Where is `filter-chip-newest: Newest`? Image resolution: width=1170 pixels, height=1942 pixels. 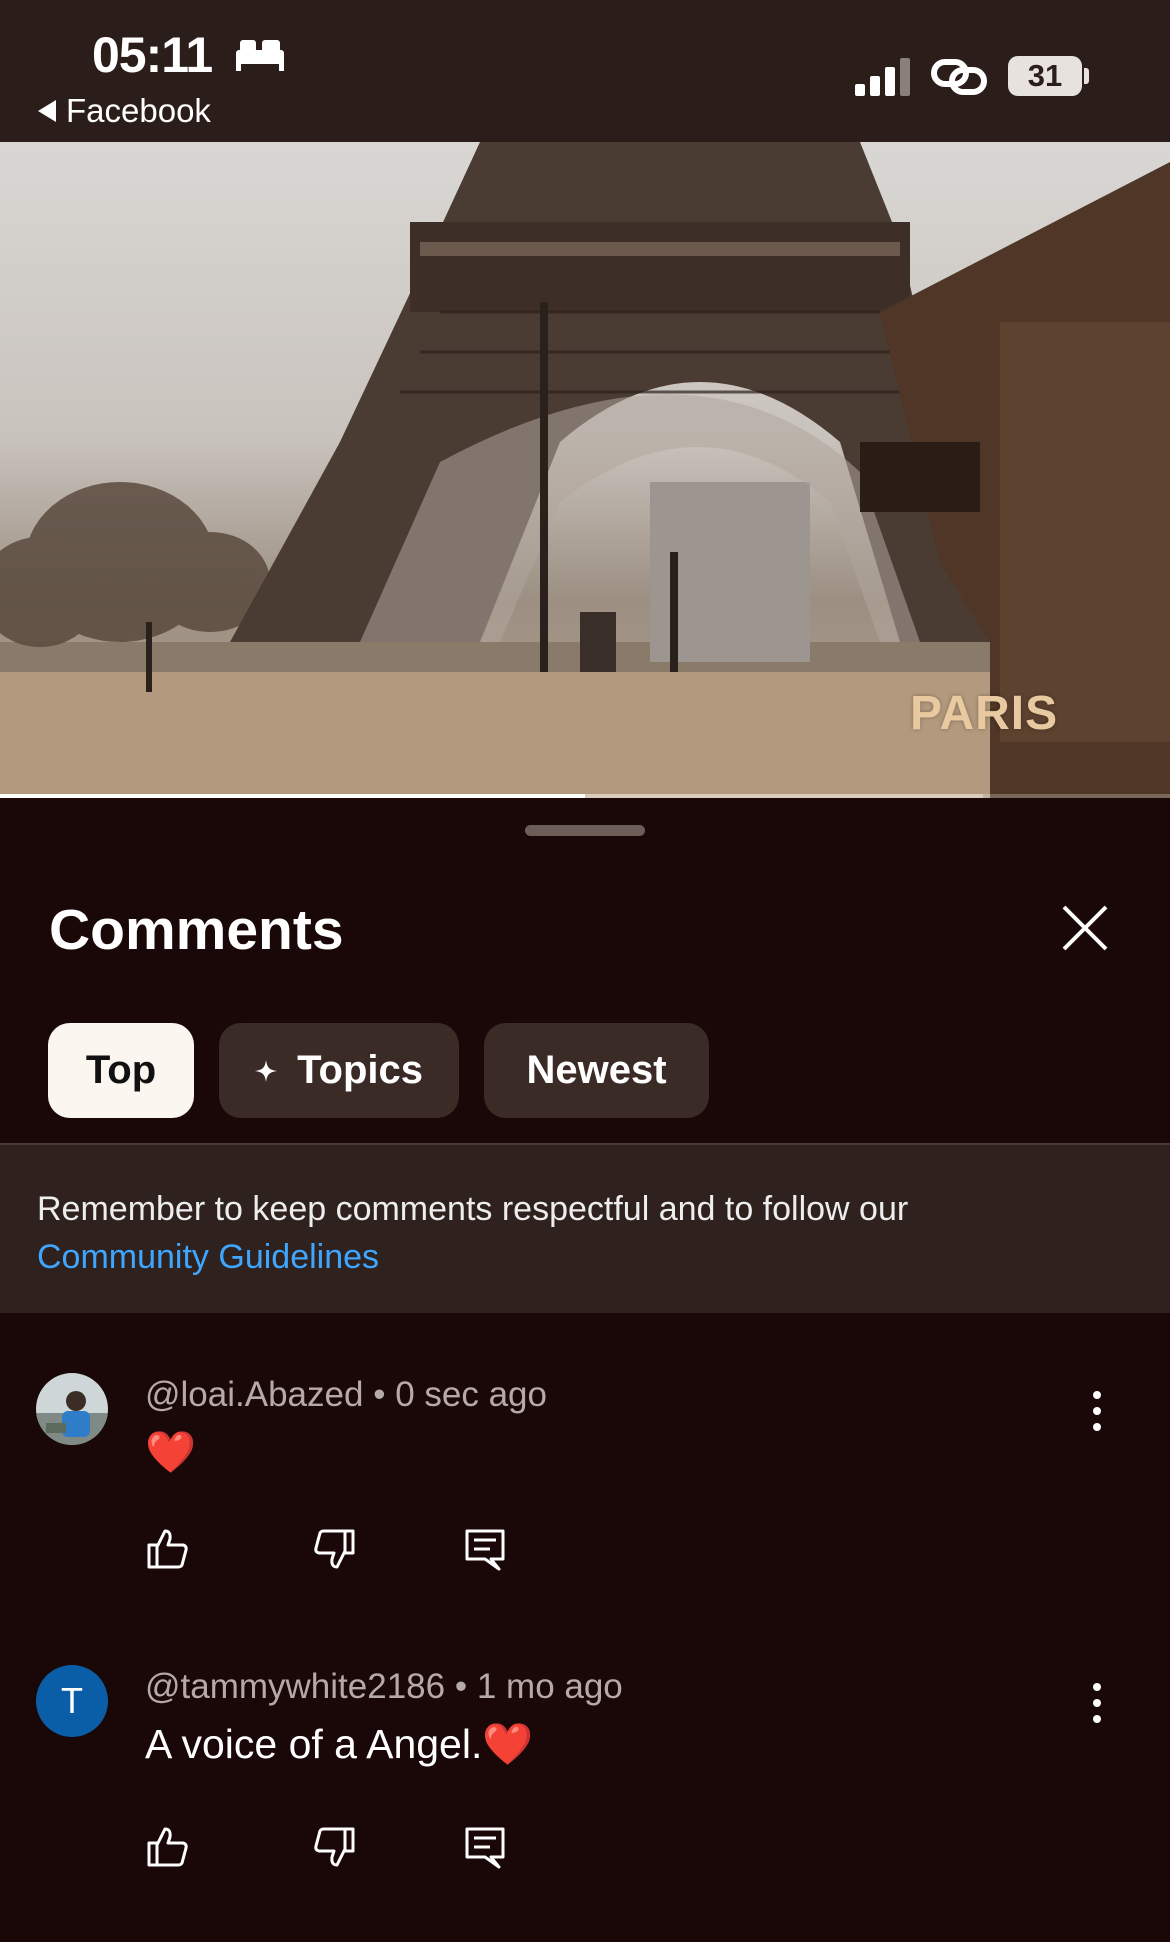 filter-chip-newest: Newest is located at coordinates (596, 1070).